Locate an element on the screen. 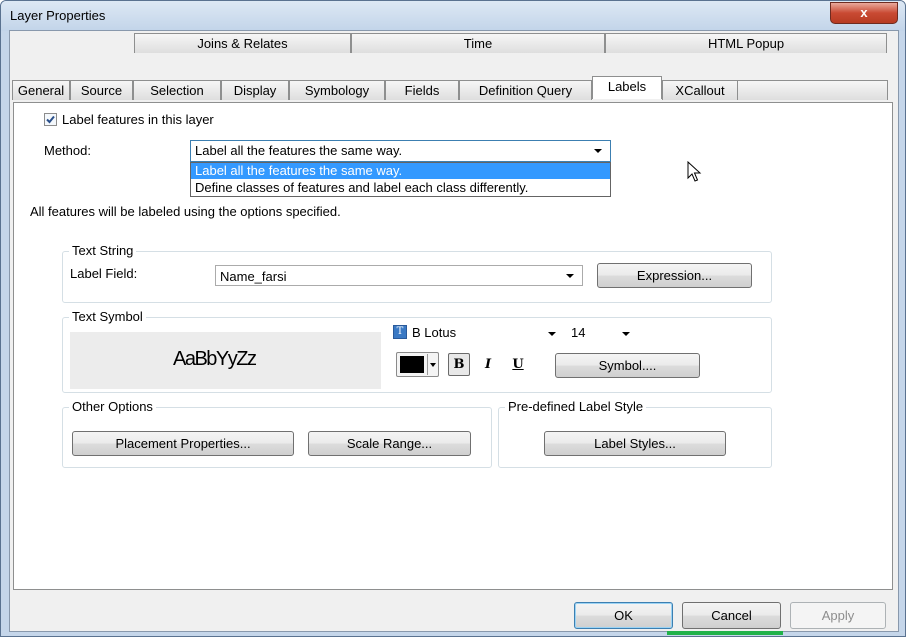  close-button: x is located at coordinates (864, 13).